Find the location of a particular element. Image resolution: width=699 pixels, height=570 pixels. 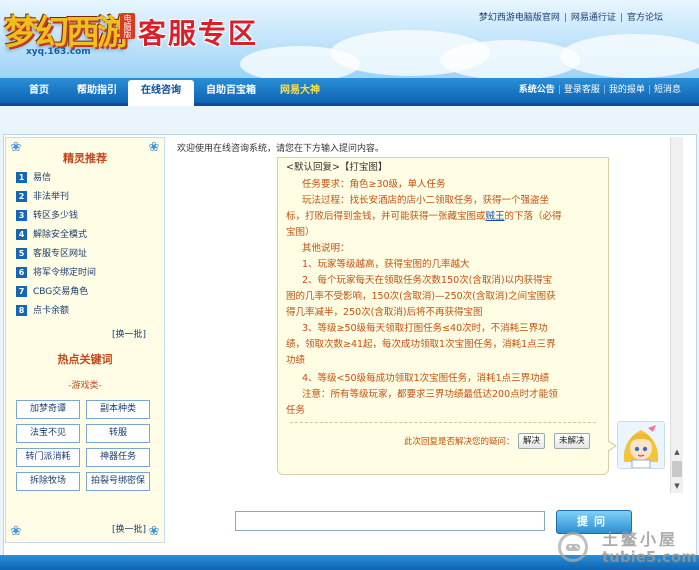

reply-line: 标，打败后得到金钱，并可能获得一张藏宝图或贼王的下落（必得 is located at coordinates (444, 216).